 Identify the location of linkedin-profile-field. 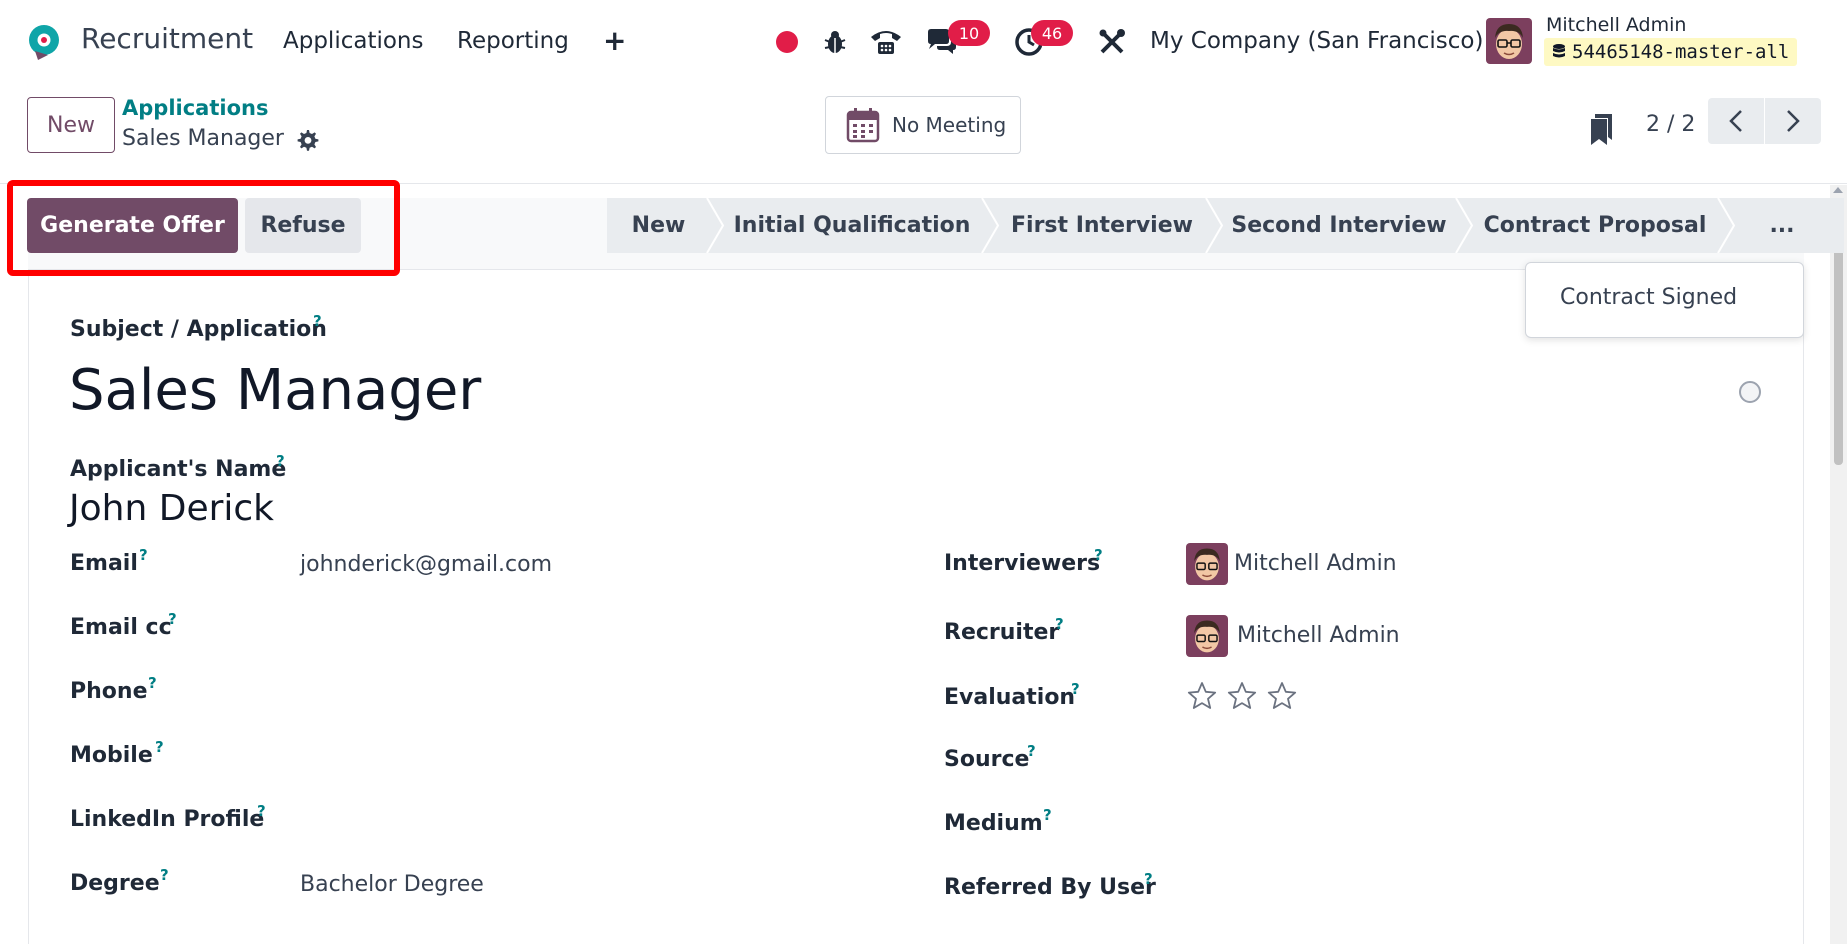
(580, 822).